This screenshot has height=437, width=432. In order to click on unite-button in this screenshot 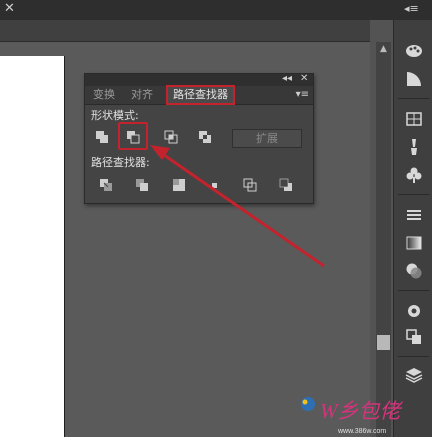, I will do `click(103, 137)`.